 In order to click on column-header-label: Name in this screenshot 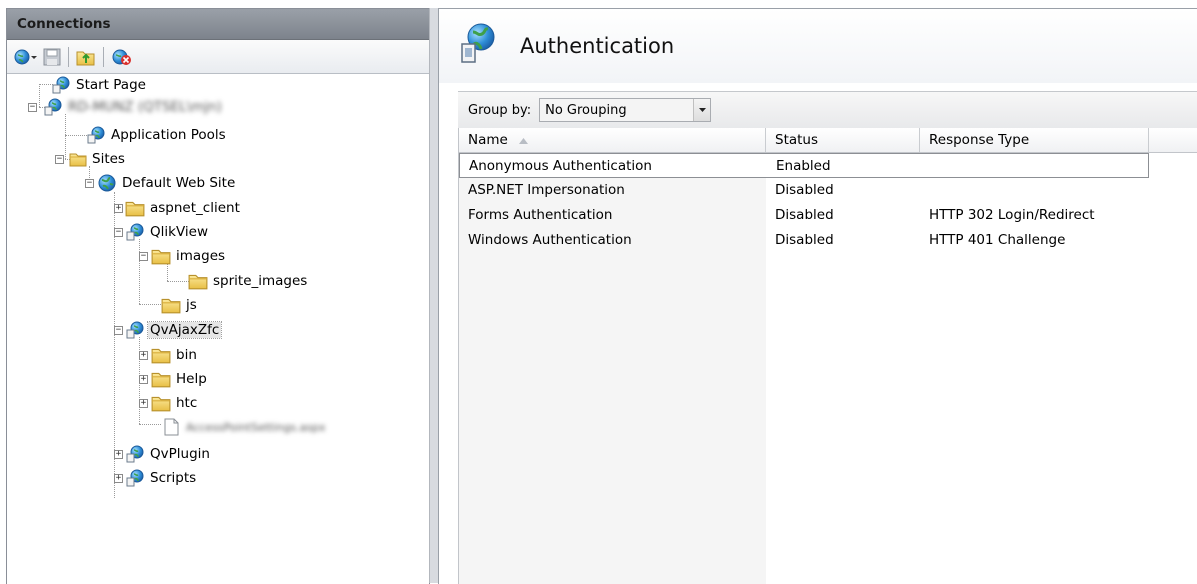, I will do `click(488, 140)`.